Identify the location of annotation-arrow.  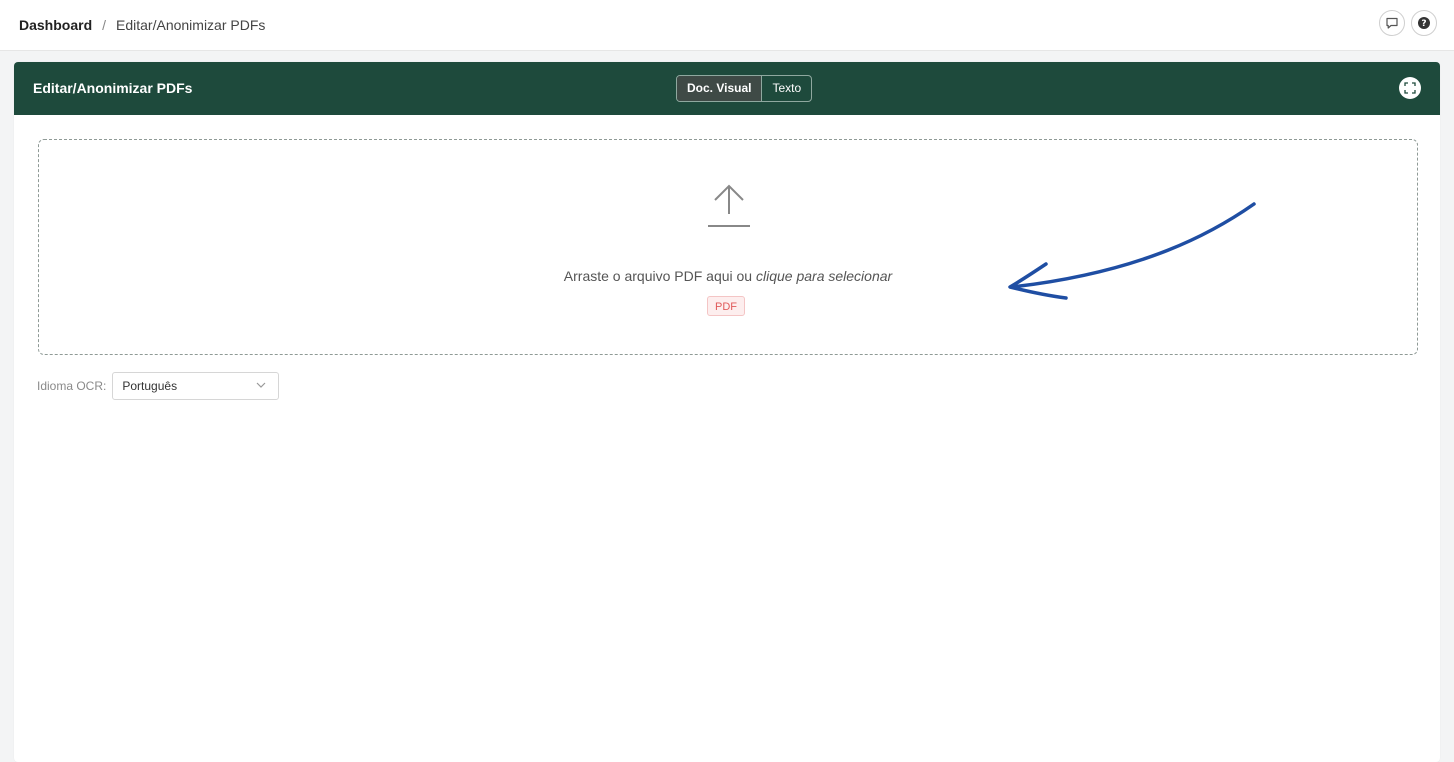
(1132, 251).